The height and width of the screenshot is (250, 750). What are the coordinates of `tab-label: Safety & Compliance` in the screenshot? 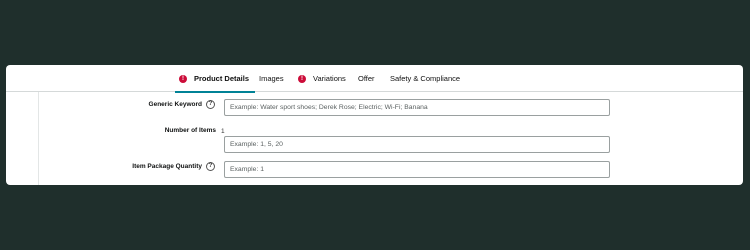 It's located at (425, 78).